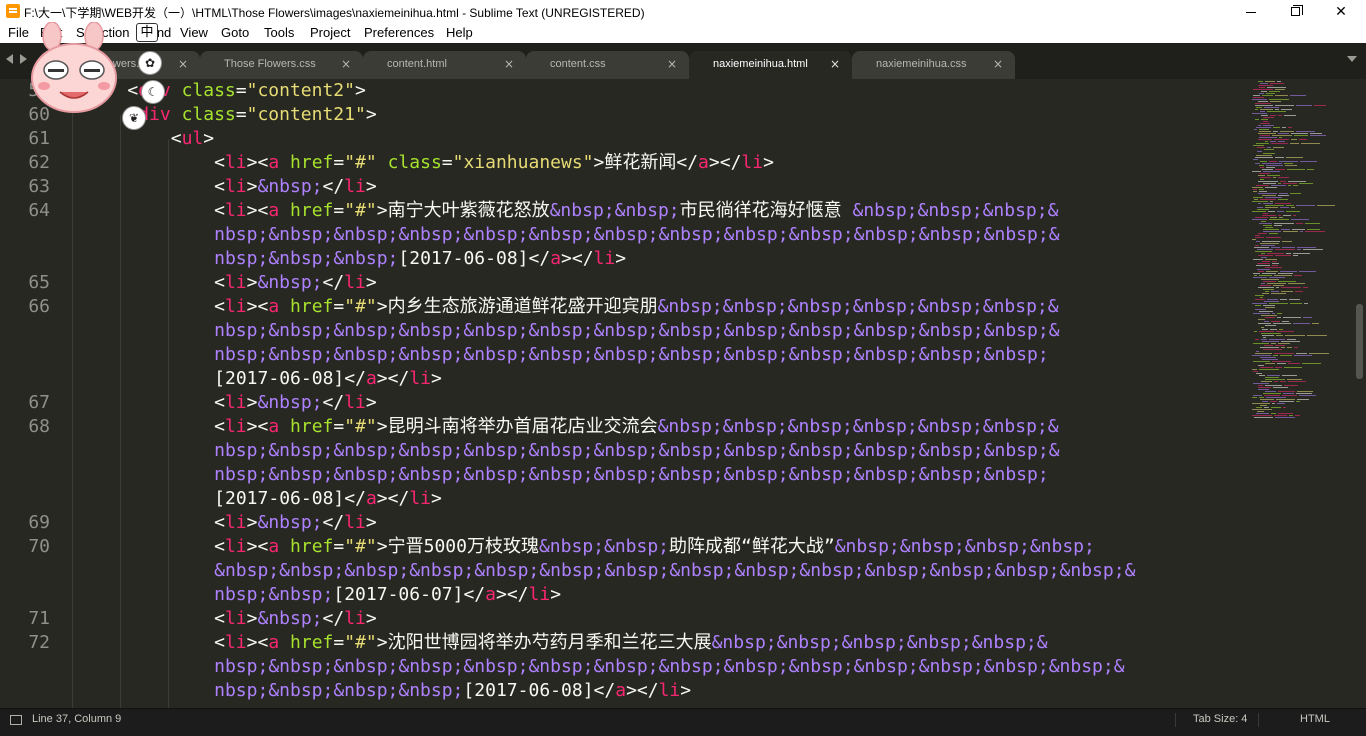  What do you see at coordinates (355, 259) in the screenshot?
I see `code-line: nbsp;&nbsp;&nbsp;[2017-06-08]</a></li>` at bounding box center [355, 259].